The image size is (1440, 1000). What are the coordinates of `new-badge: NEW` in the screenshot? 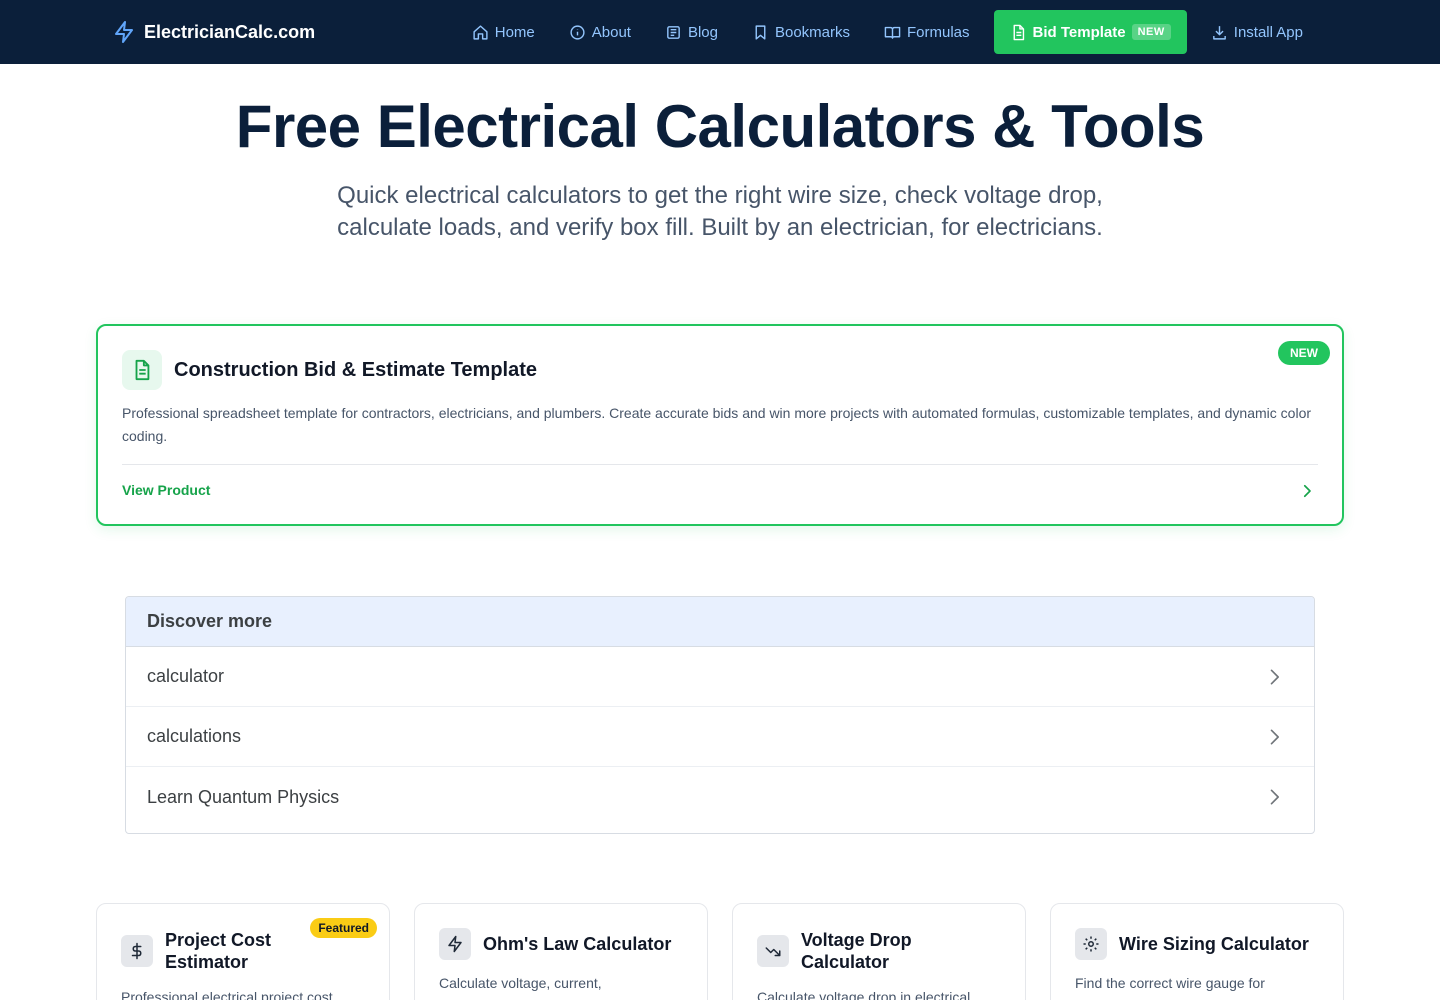 It's located at (1151, 32).